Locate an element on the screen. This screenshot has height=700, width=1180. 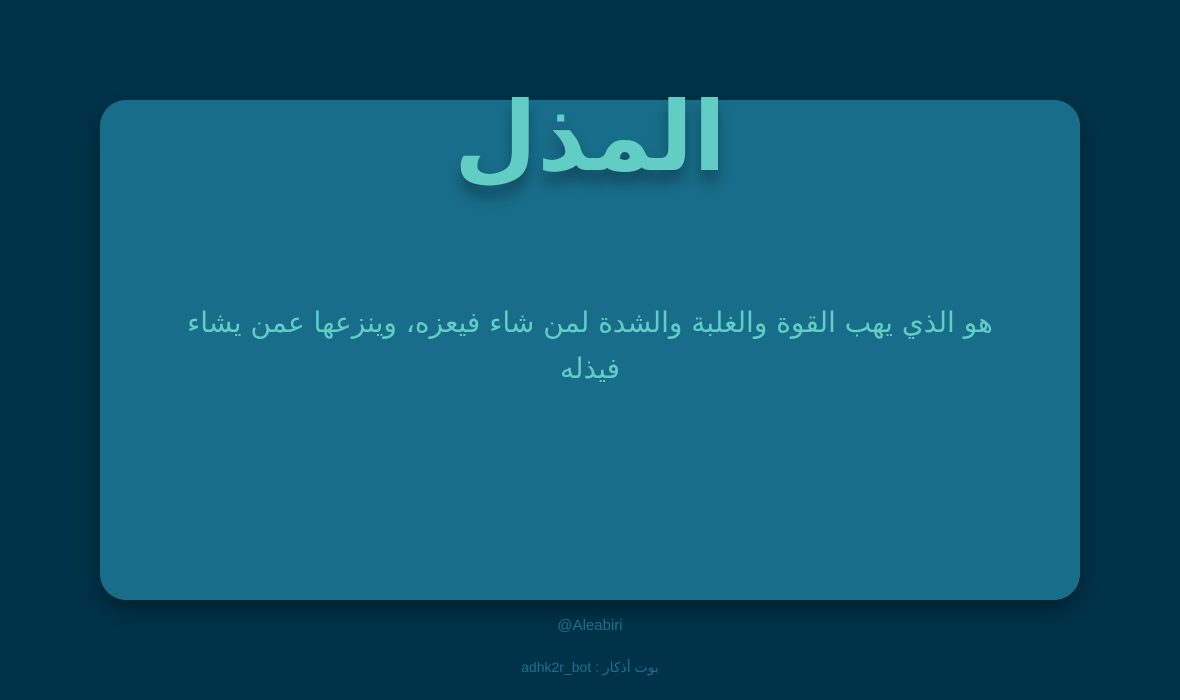
card-title: المذل is located at coordinates (590, 137).